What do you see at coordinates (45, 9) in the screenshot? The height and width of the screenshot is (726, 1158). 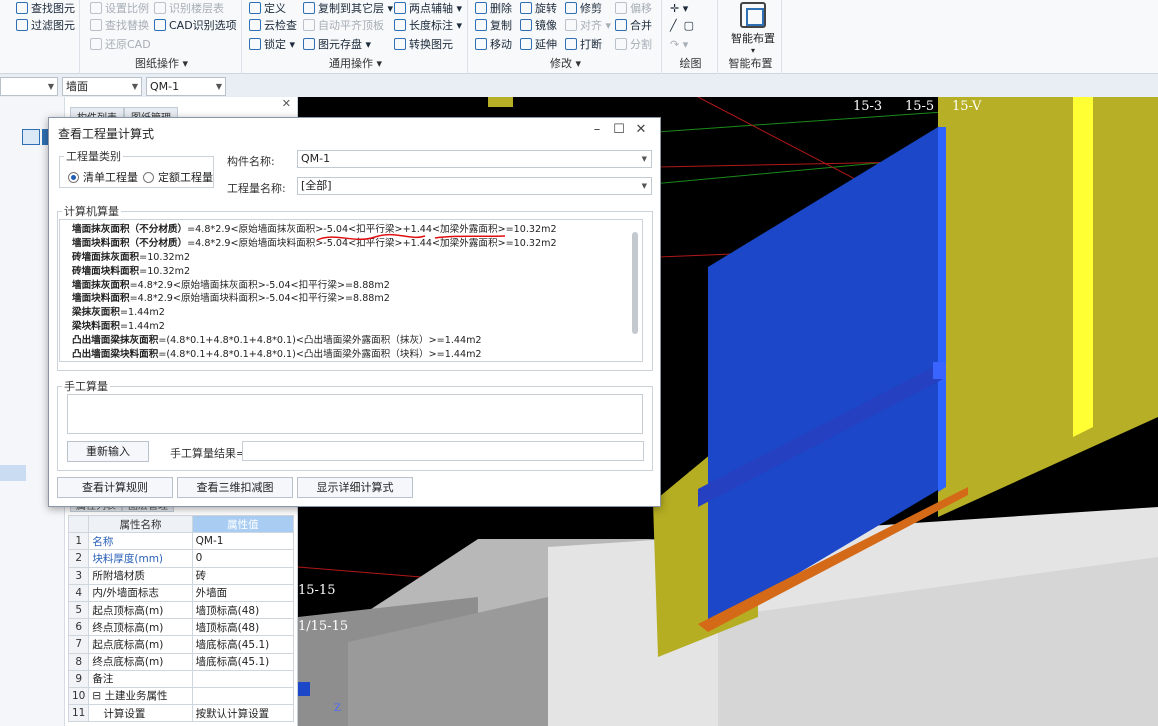 I see `find-element-button: 查找图元` at bounding box center [45, 9].